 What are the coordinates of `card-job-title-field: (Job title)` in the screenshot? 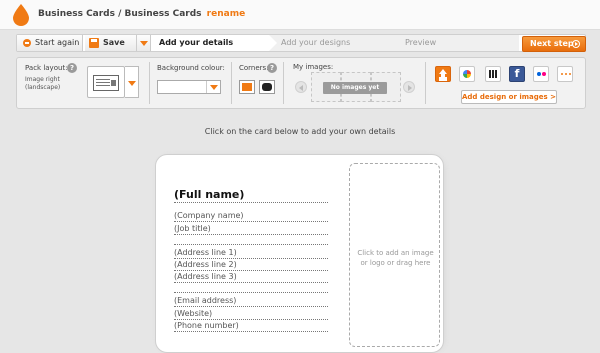 It's located at (251, 229).